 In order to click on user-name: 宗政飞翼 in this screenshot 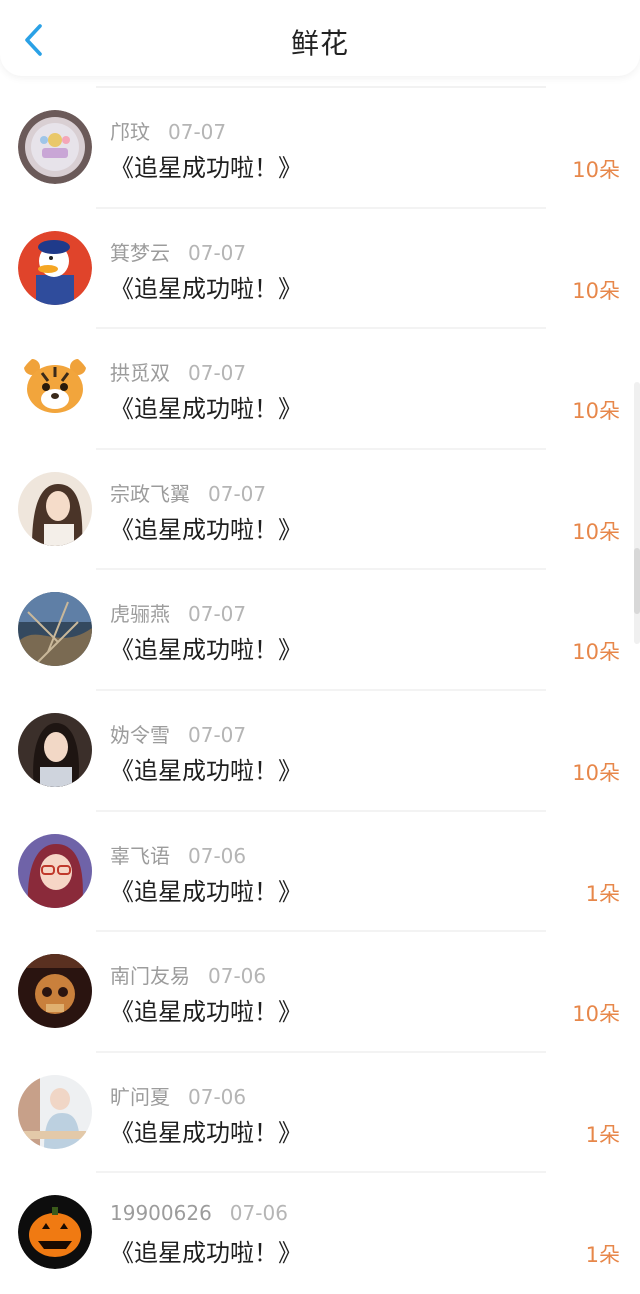, I will do `click(150, 493)`.